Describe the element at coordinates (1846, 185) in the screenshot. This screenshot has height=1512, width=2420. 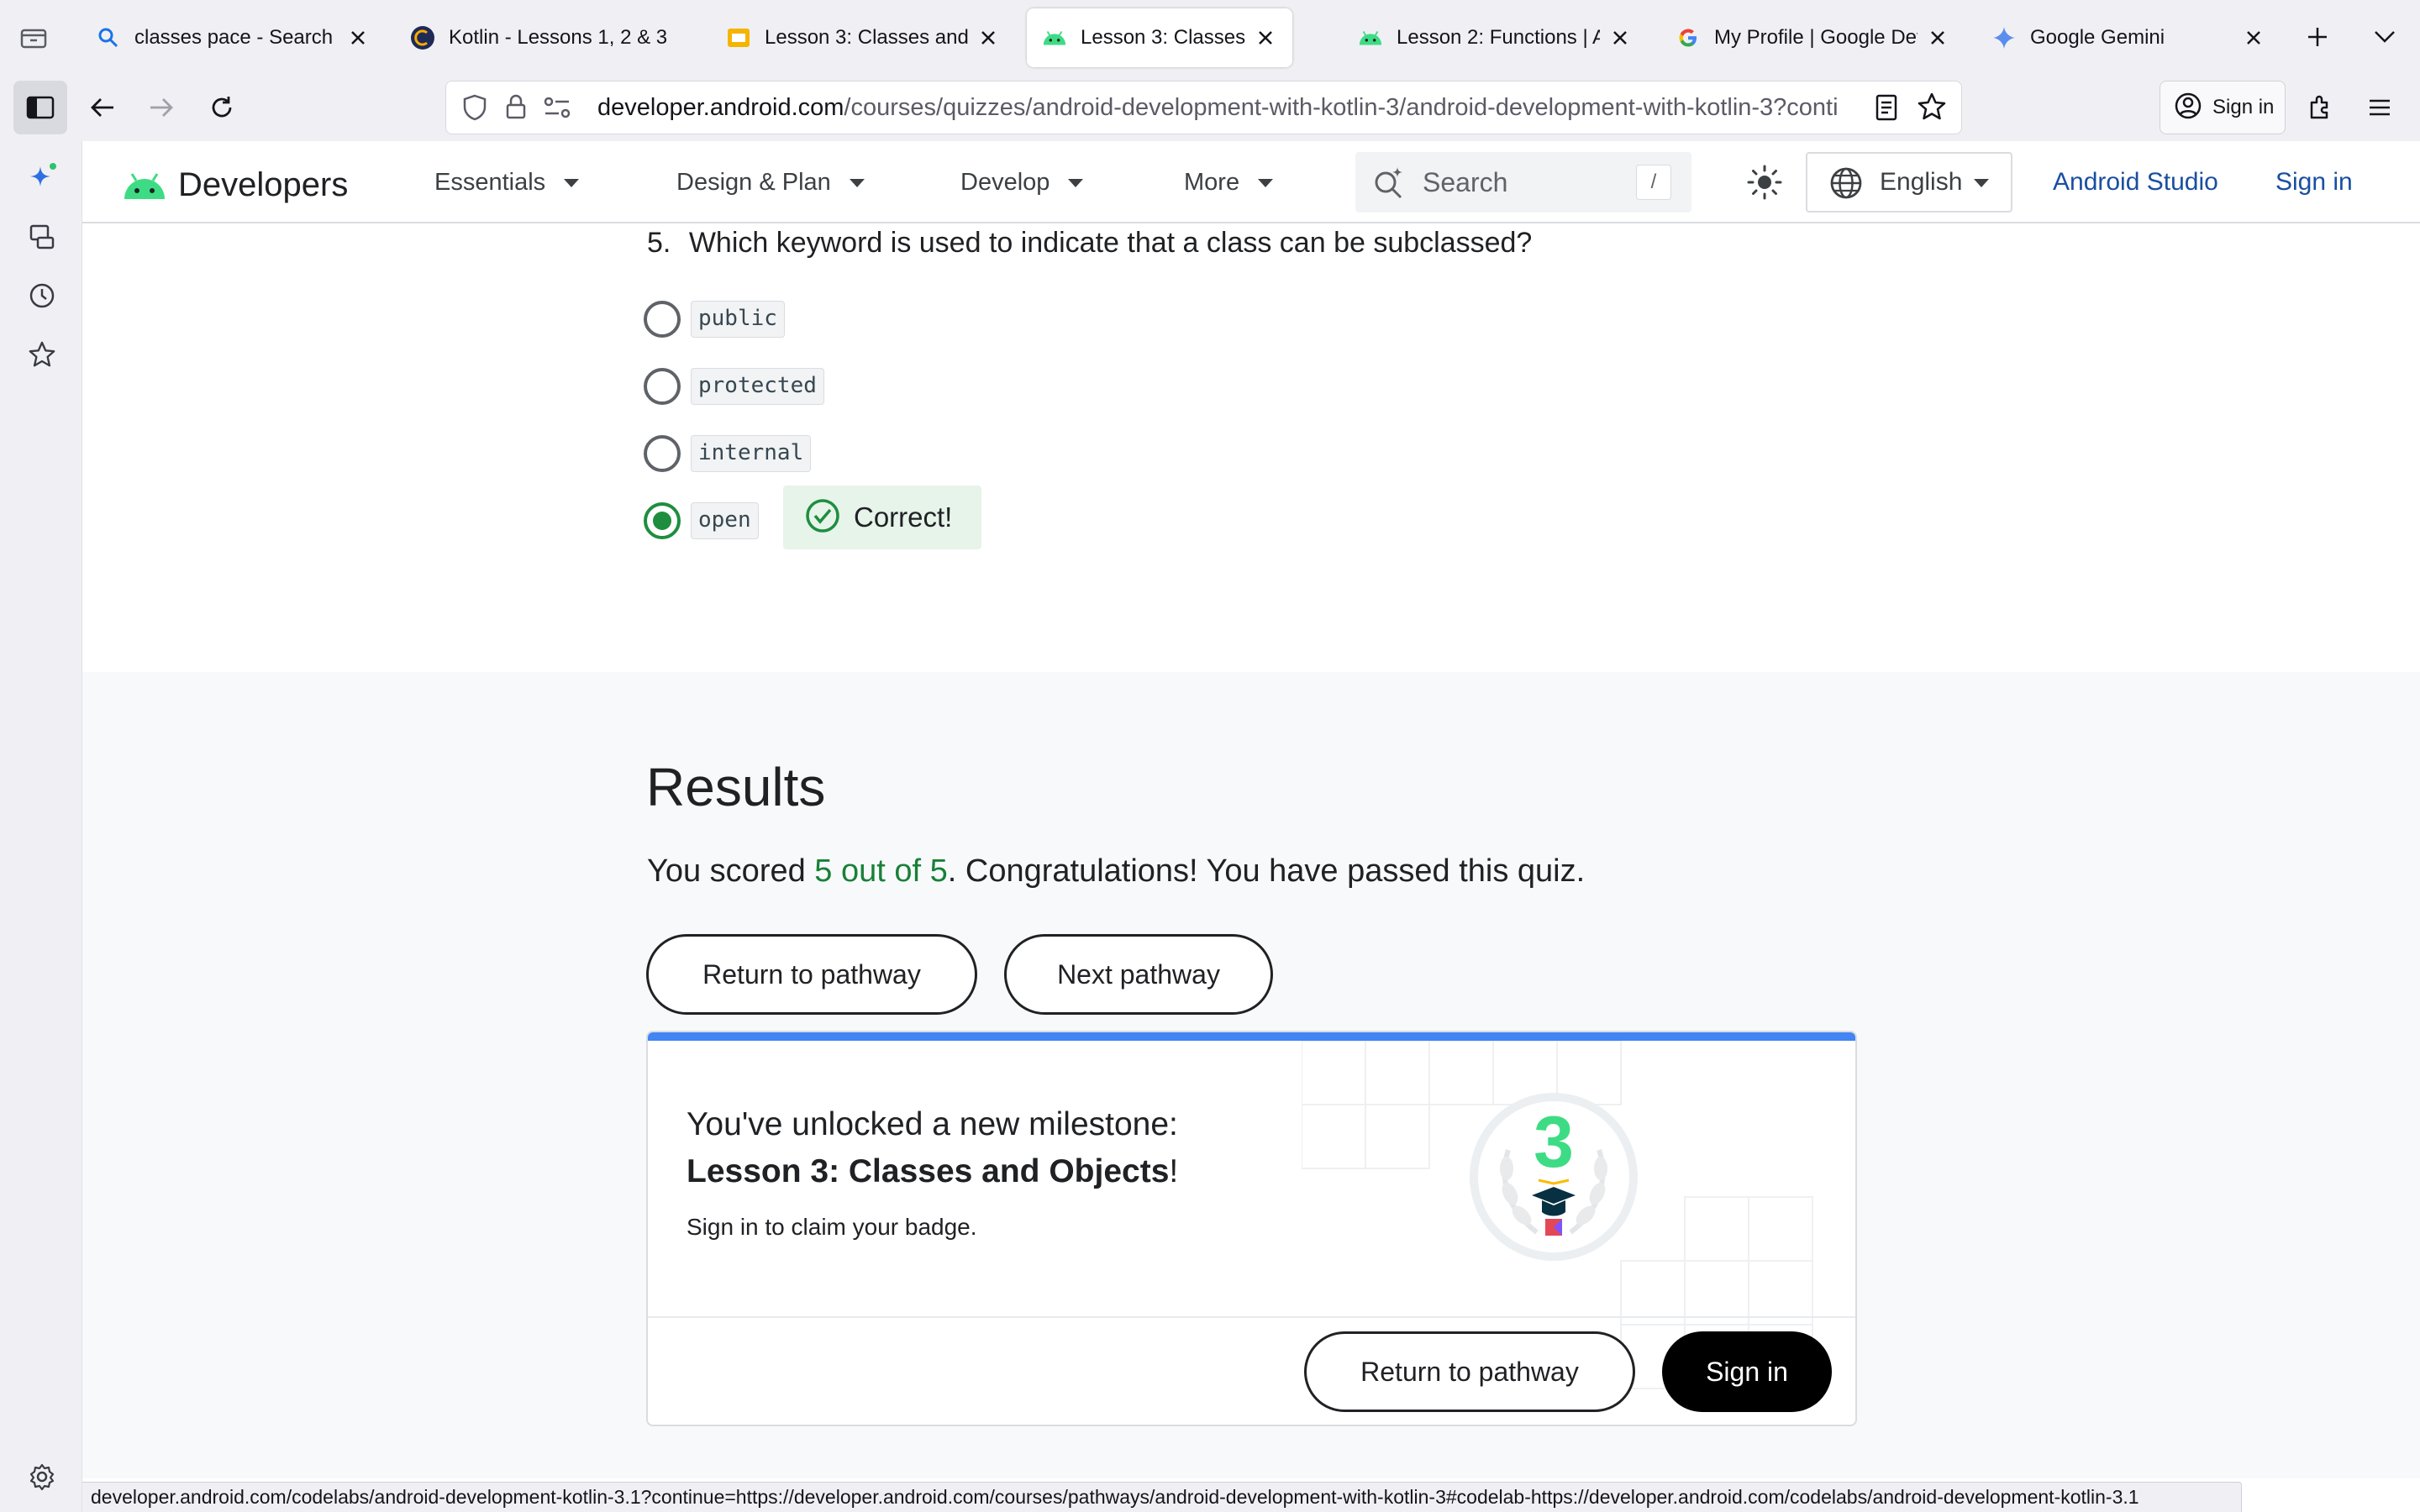
I see `globe-icon` at that location.